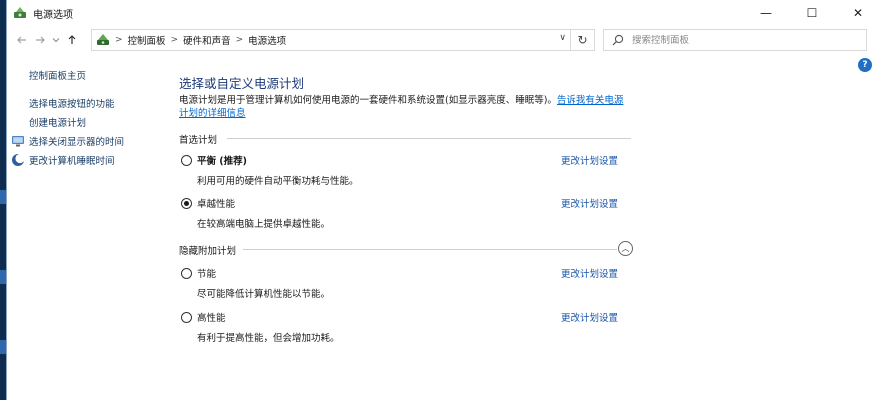 This screenshot has width=880, height=400. What do you see at coordinates (53, 15) in the screenshot?
I see `window-title: 电源选项` at bounding box center [53, 15].